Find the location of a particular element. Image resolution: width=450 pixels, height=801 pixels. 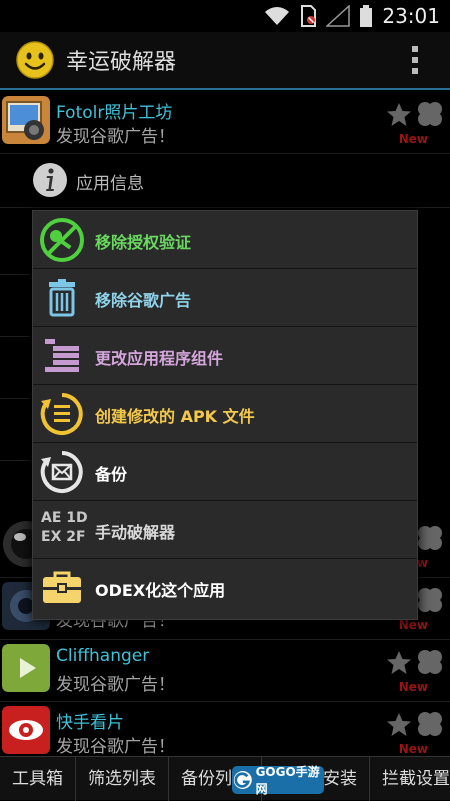

menu-item-label: 创建修改的 APK 文件 is located at coordinates (175, 416).